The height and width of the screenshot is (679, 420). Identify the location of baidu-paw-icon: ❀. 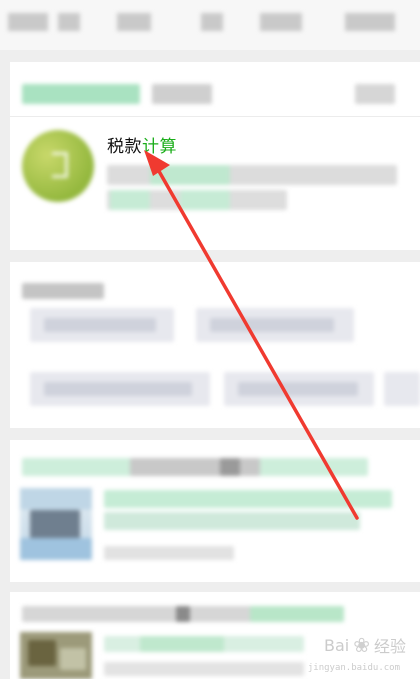
(361, 645).